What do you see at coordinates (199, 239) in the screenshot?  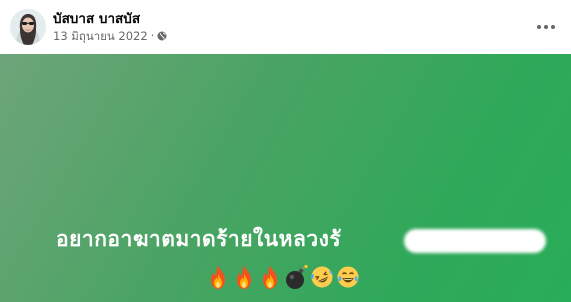 I see `post-text: อยากอาฆาตมาดร้ายในหลวงรั` at bounding box center [199, 239].